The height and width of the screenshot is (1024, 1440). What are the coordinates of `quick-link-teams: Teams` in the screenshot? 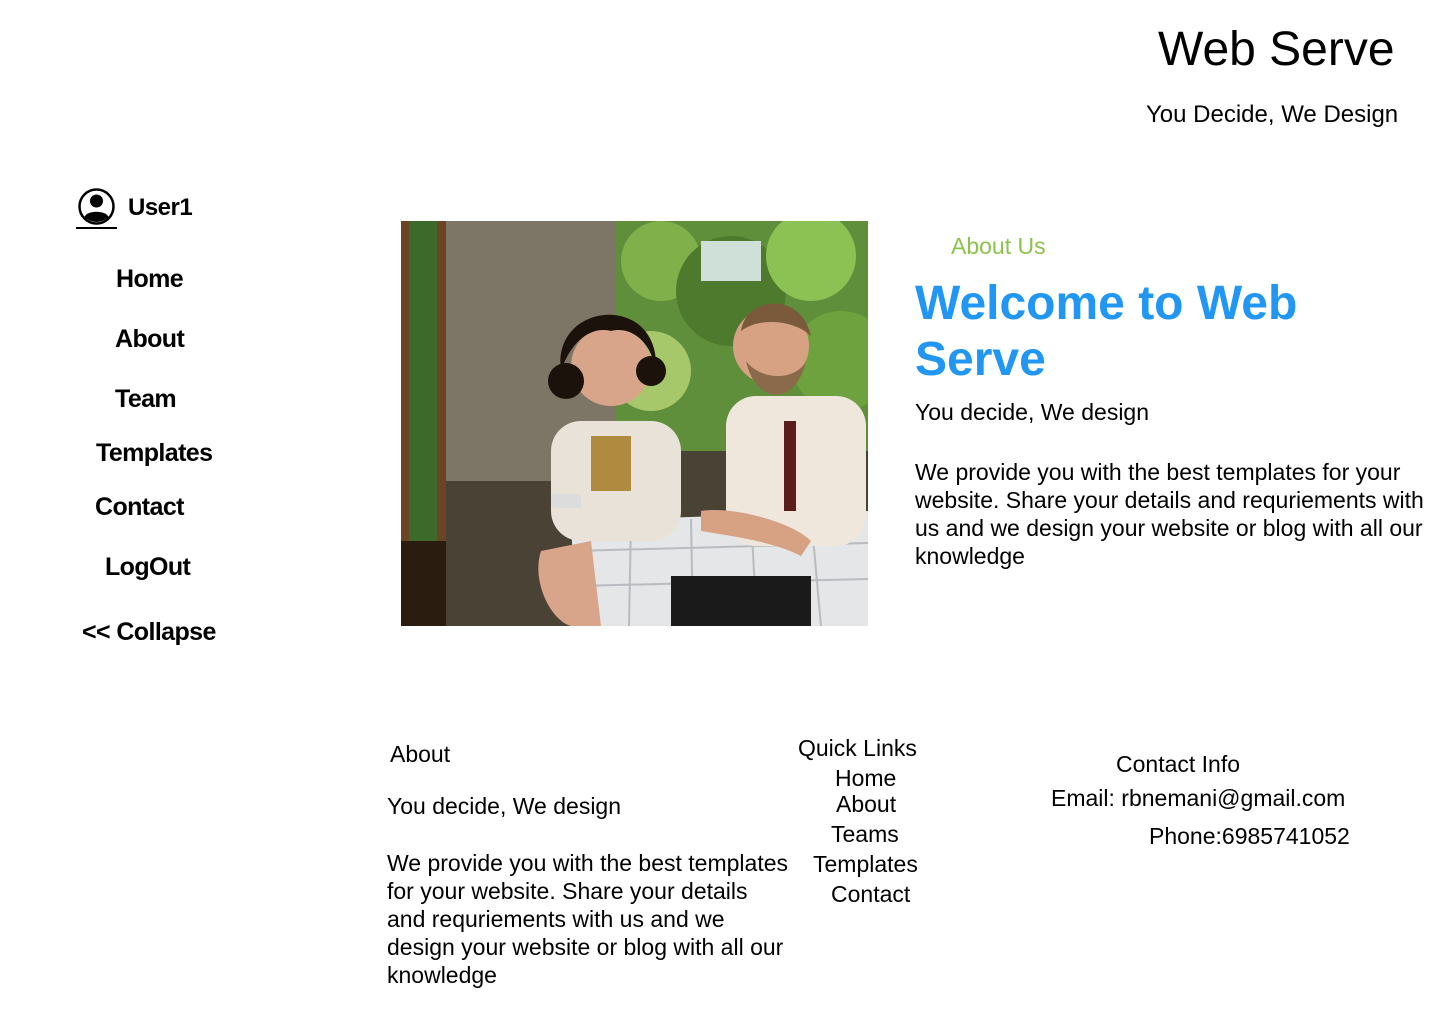 It's located at (865, 834).